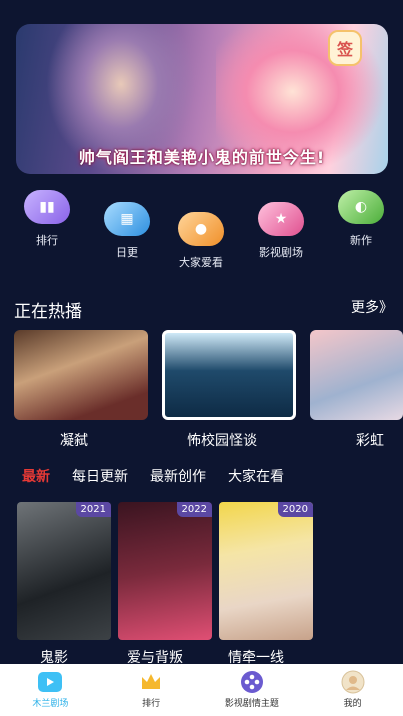 This screenshot has width=403, height=716. I want to click on category-label: 新作, so click(361, 240).